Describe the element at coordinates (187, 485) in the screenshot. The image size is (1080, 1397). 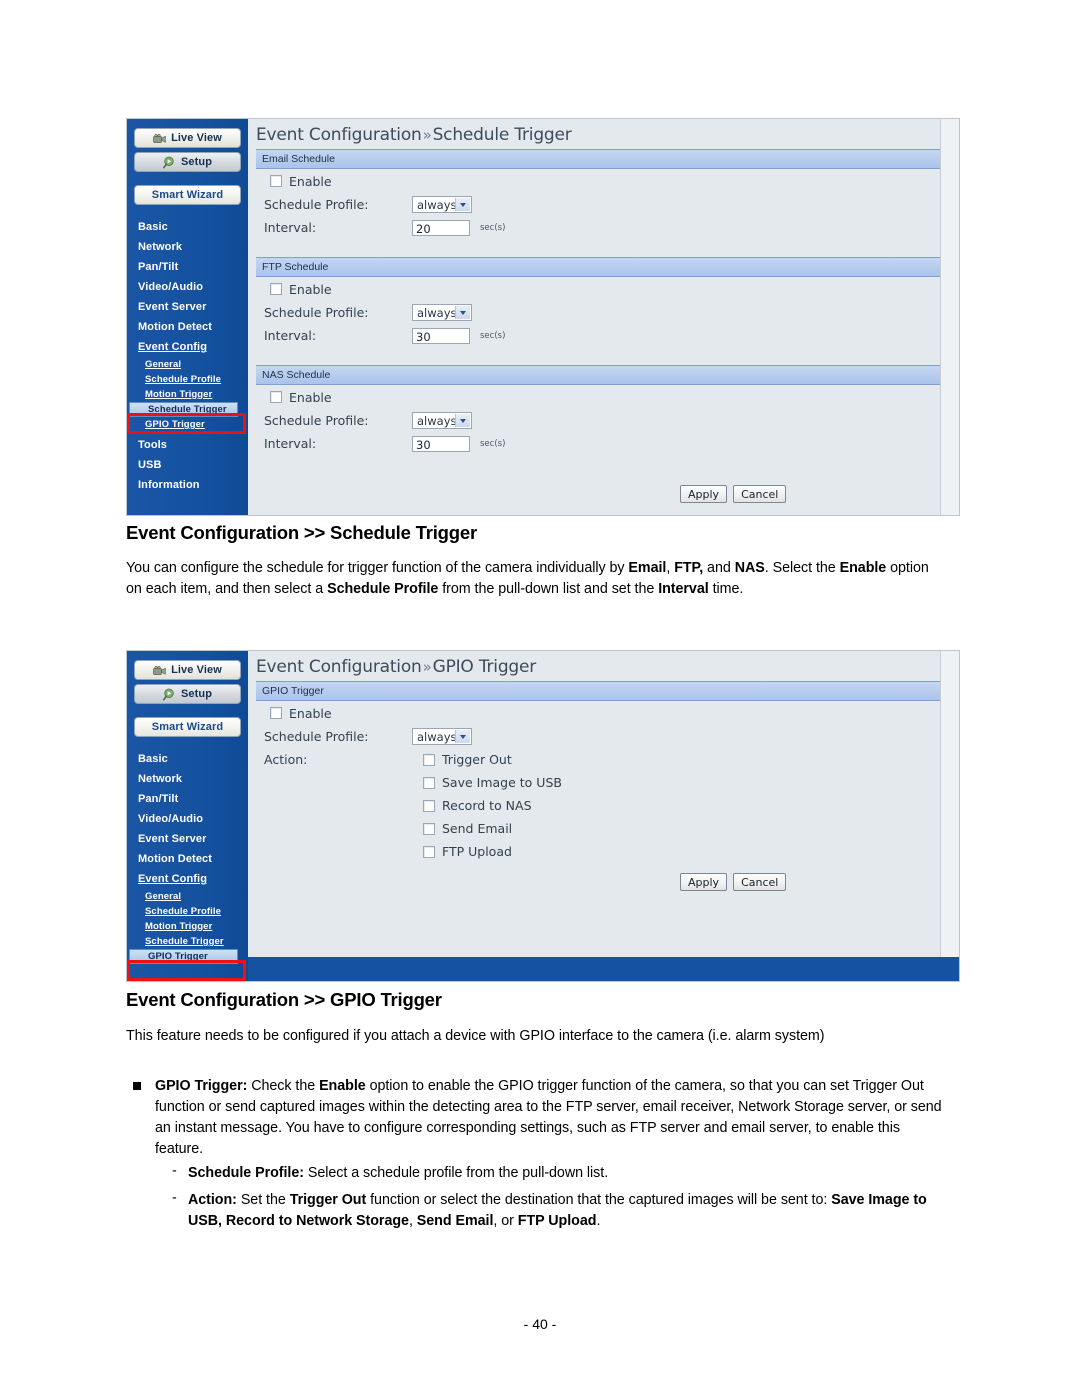
I see `sidebar-item-information: Information` at that location.